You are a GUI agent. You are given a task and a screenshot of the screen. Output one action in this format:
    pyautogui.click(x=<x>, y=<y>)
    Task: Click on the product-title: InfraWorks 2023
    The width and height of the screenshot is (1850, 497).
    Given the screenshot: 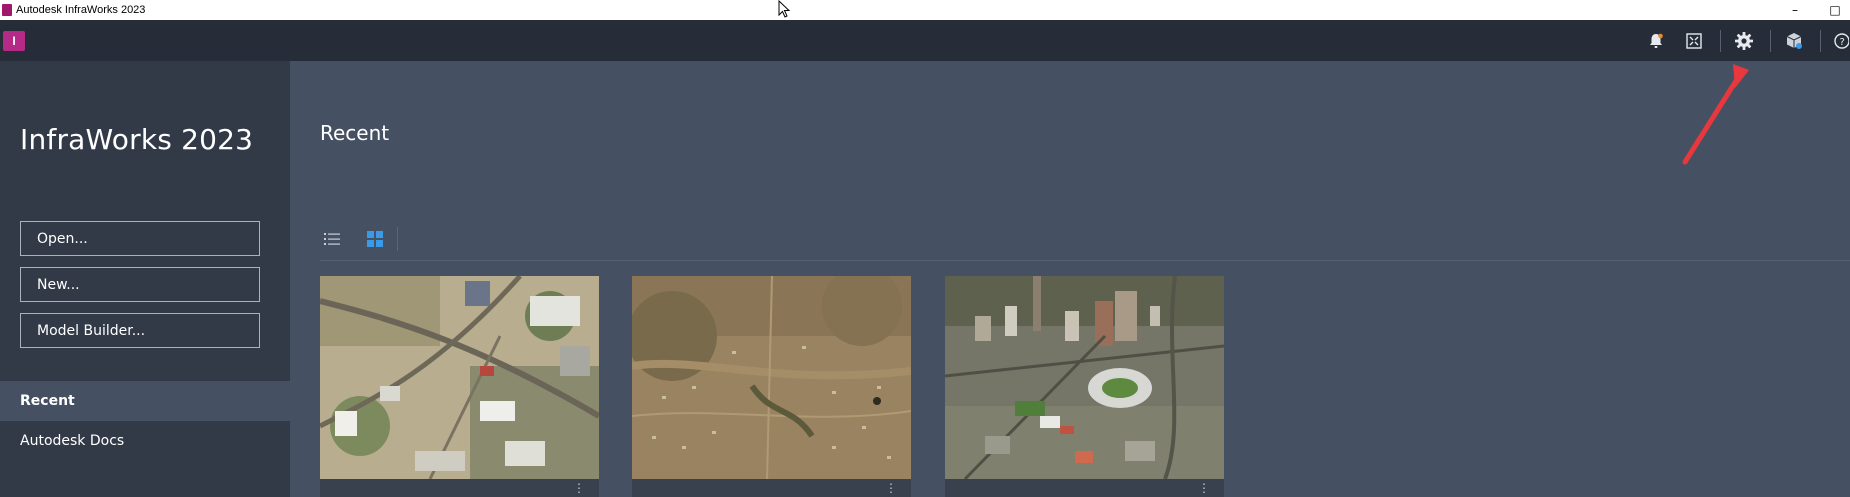 What is the action you would take?
    pyautogui.click(x=137, y=139)
    